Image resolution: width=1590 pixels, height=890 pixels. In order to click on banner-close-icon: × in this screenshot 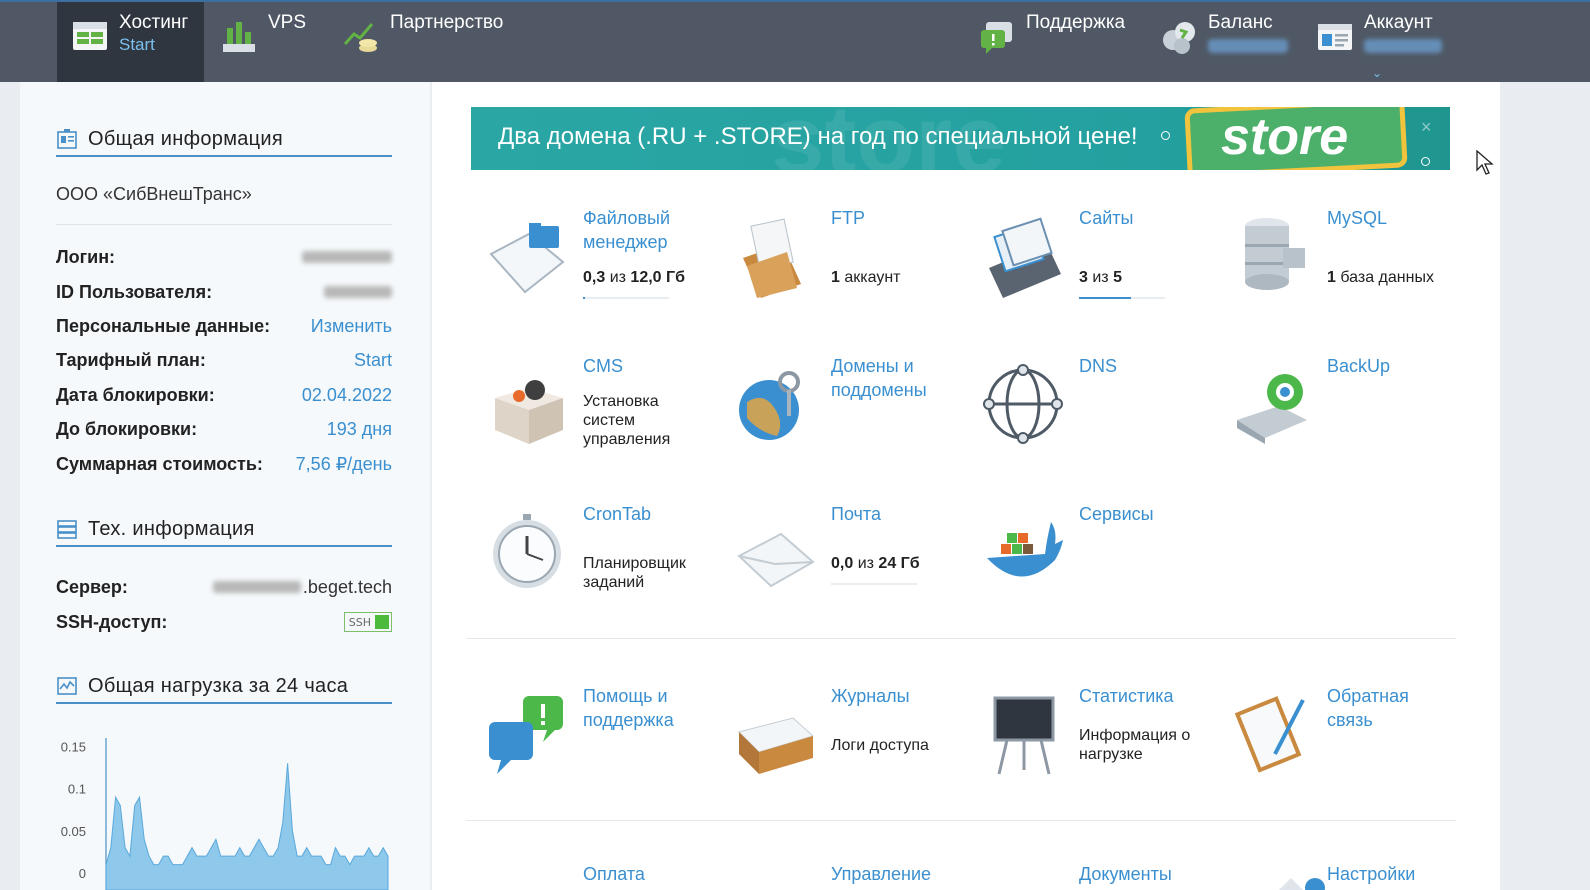, I will do `click(1426, 127)`.